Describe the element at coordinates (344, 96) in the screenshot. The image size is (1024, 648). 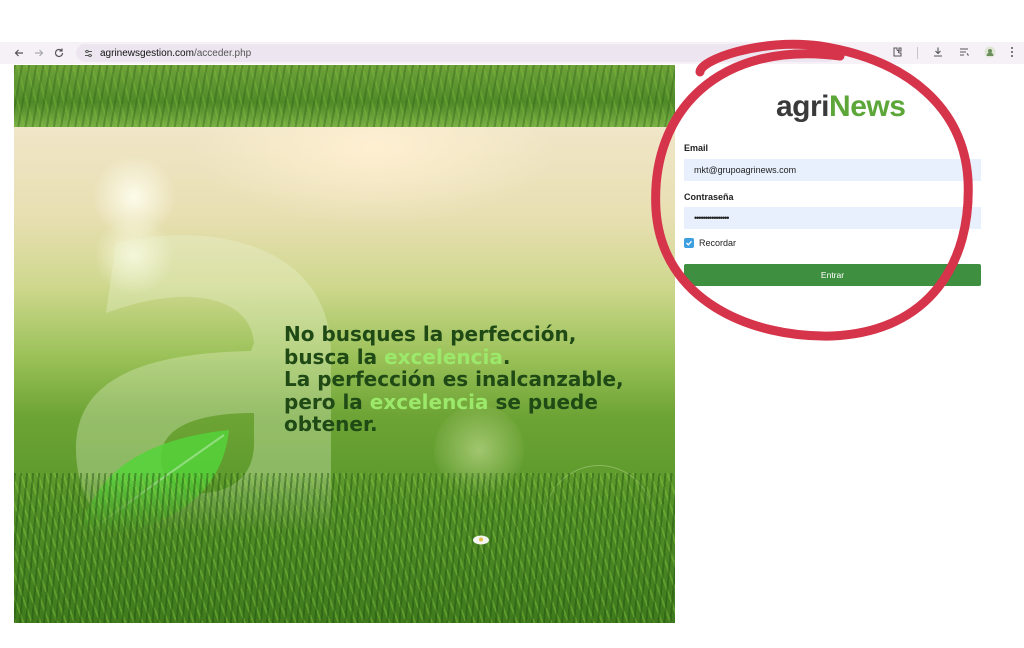
I see `grass-band-top` at that location.